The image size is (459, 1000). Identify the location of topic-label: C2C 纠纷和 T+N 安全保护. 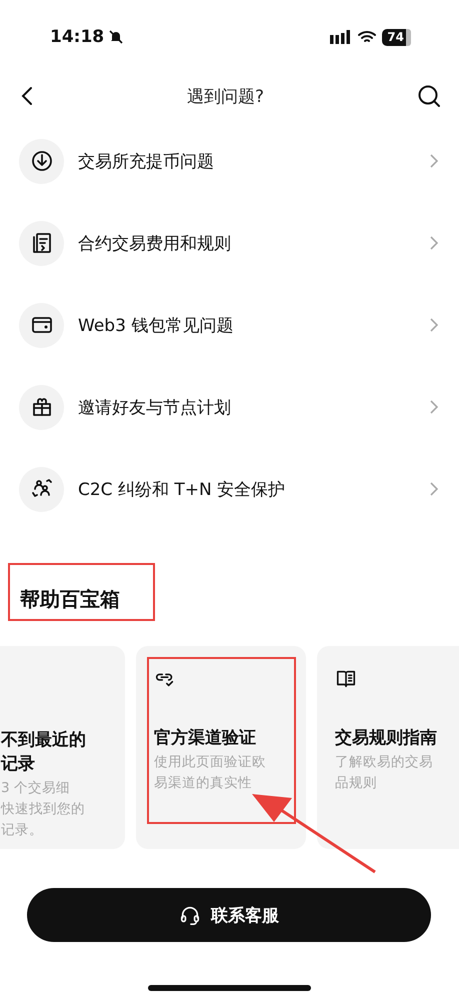
(182, 489).